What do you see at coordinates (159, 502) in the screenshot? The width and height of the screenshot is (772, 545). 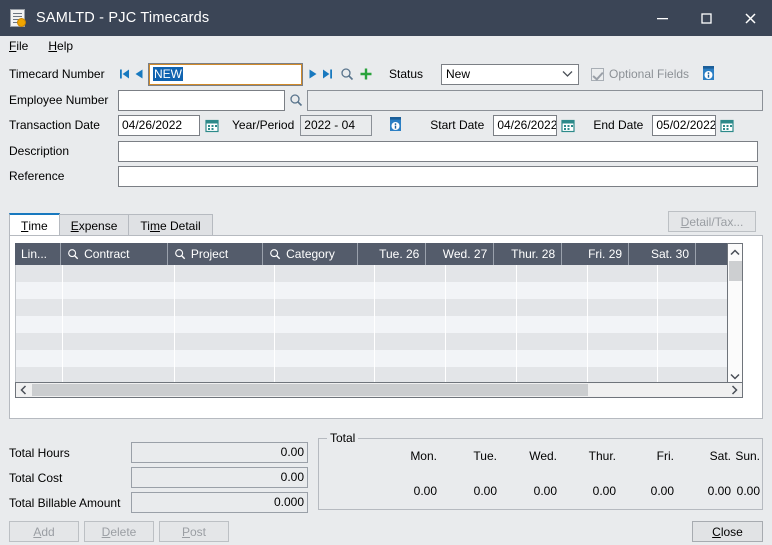 I see `total-billable-amount-row: Total Billable Amount 0.000` at bounding box center [159, 502].